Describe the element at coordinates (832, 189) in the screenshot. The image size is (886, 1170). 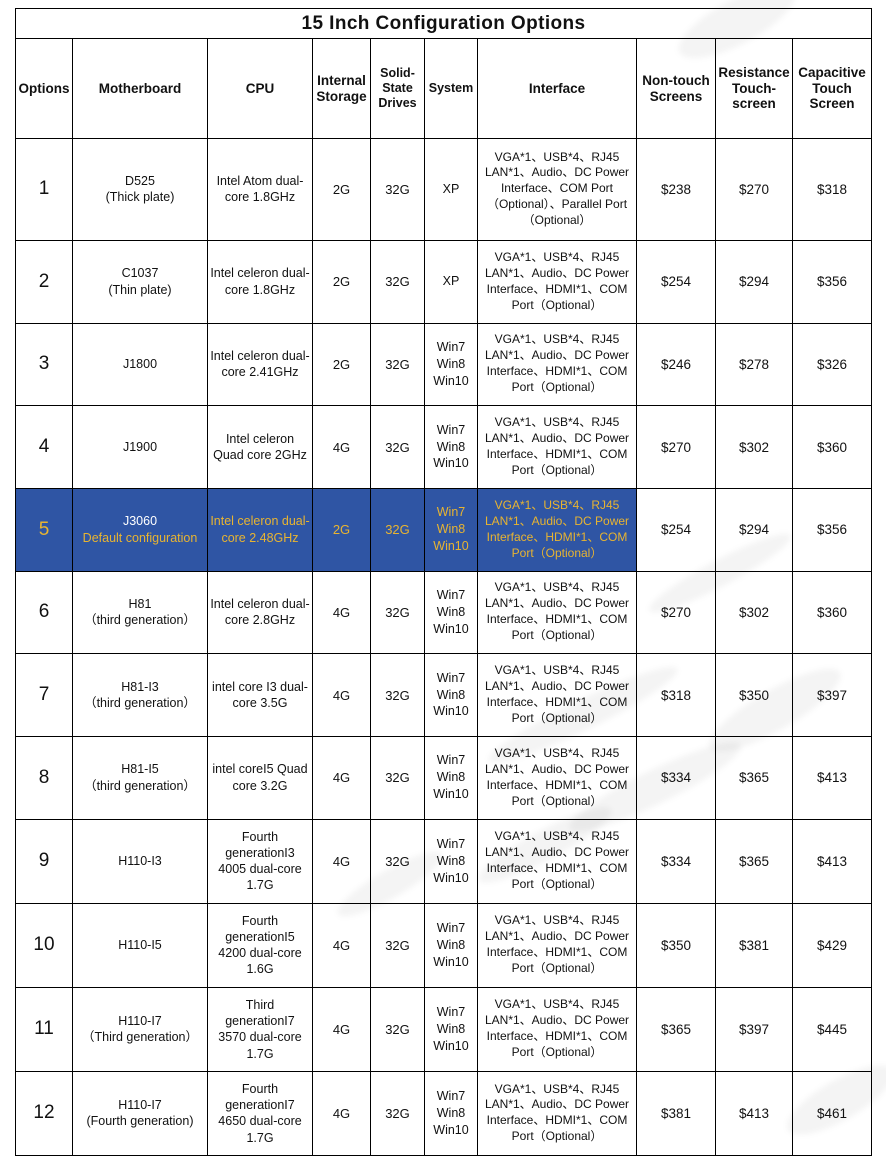
I see `cell-price-capacitive-touch: $318` at that location.